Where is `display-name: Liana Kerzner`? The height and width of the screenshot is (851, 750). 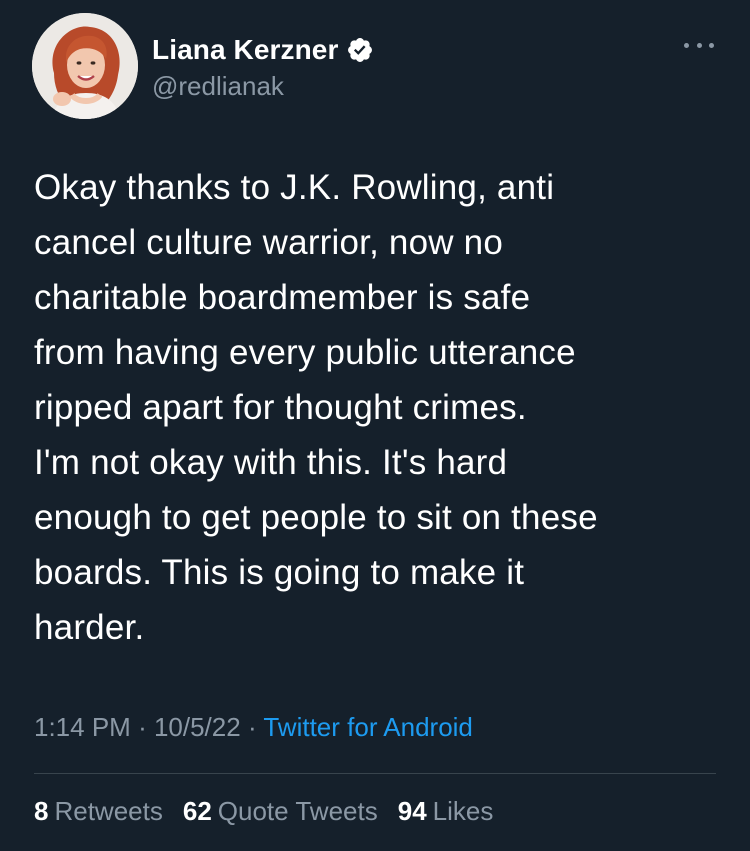 display-name: Liana Kerzner is located at coordinates (245, 50).